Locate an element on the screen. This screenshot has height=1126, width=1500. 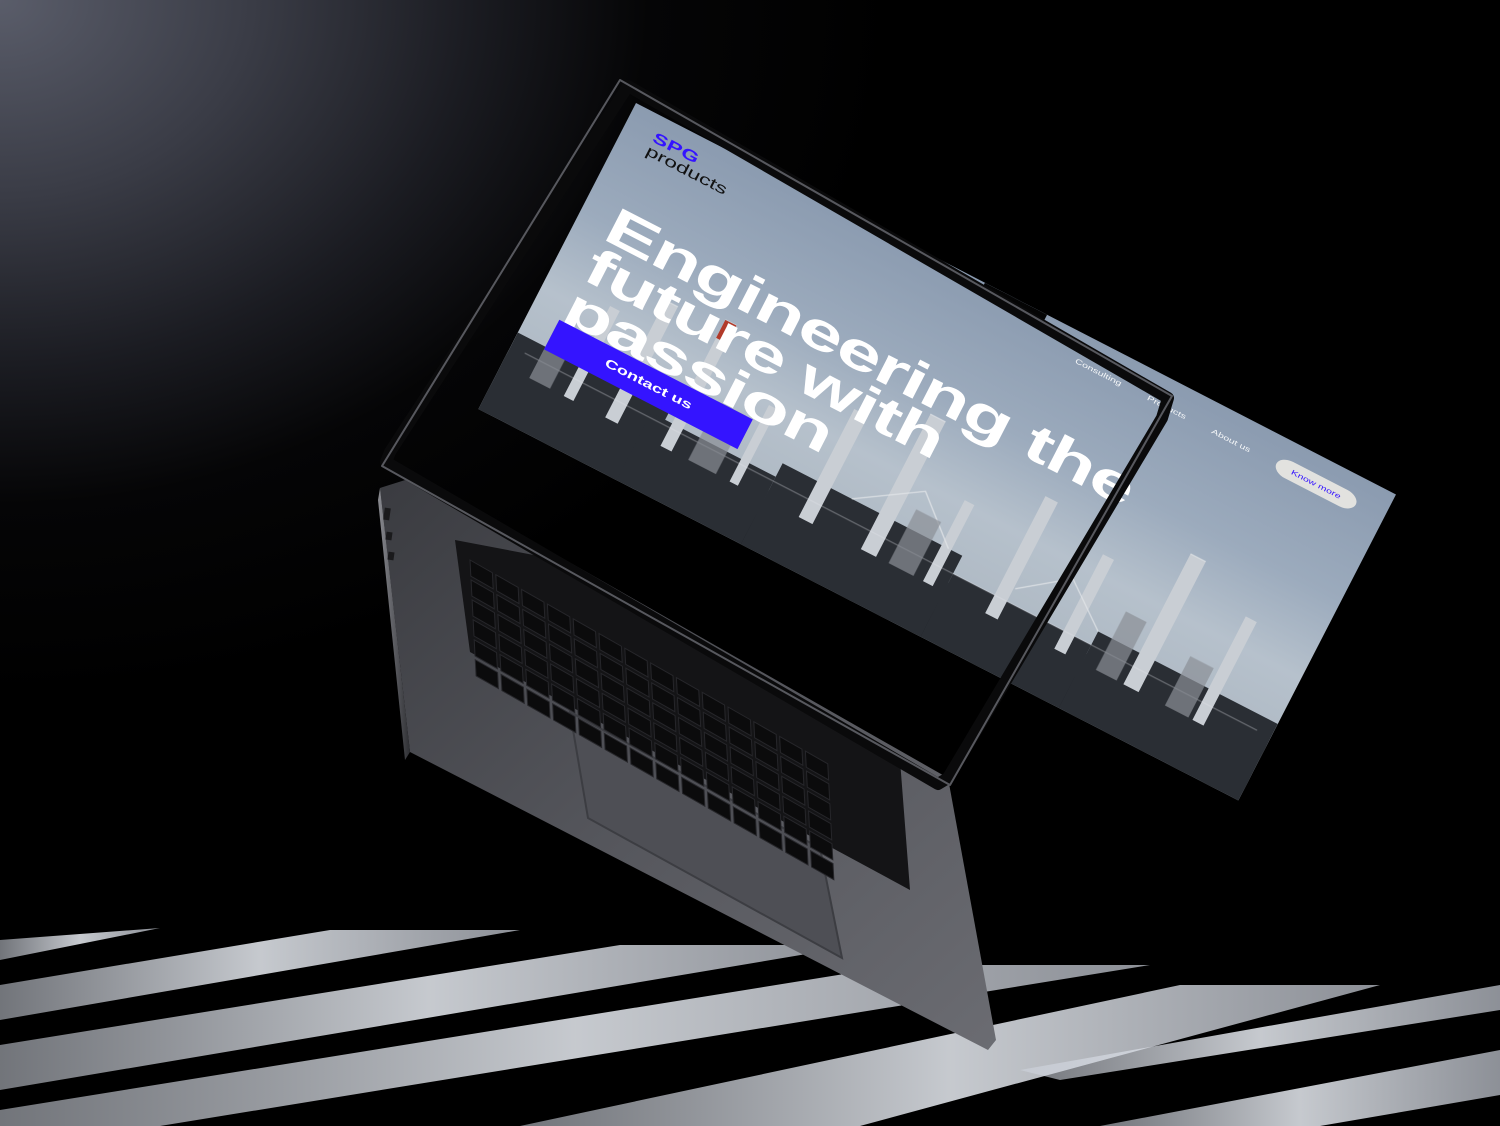
nav-link-products: Products is located at coordinates (1167, 407).